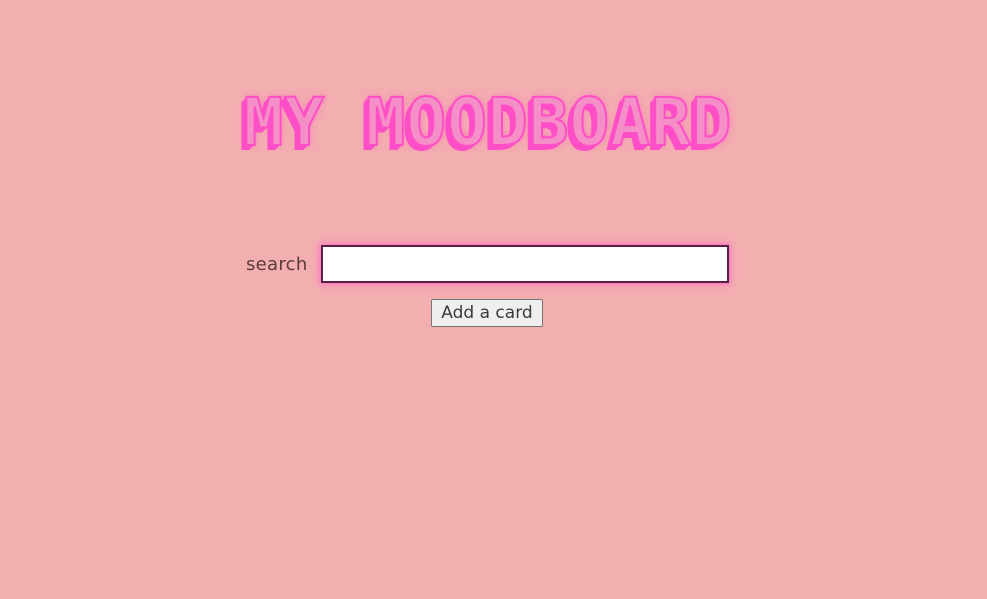  What do you see at coordinates (487, 313) in the screenshot?
I see `add-card-button: Add a card` at bounding box center [487, 313].